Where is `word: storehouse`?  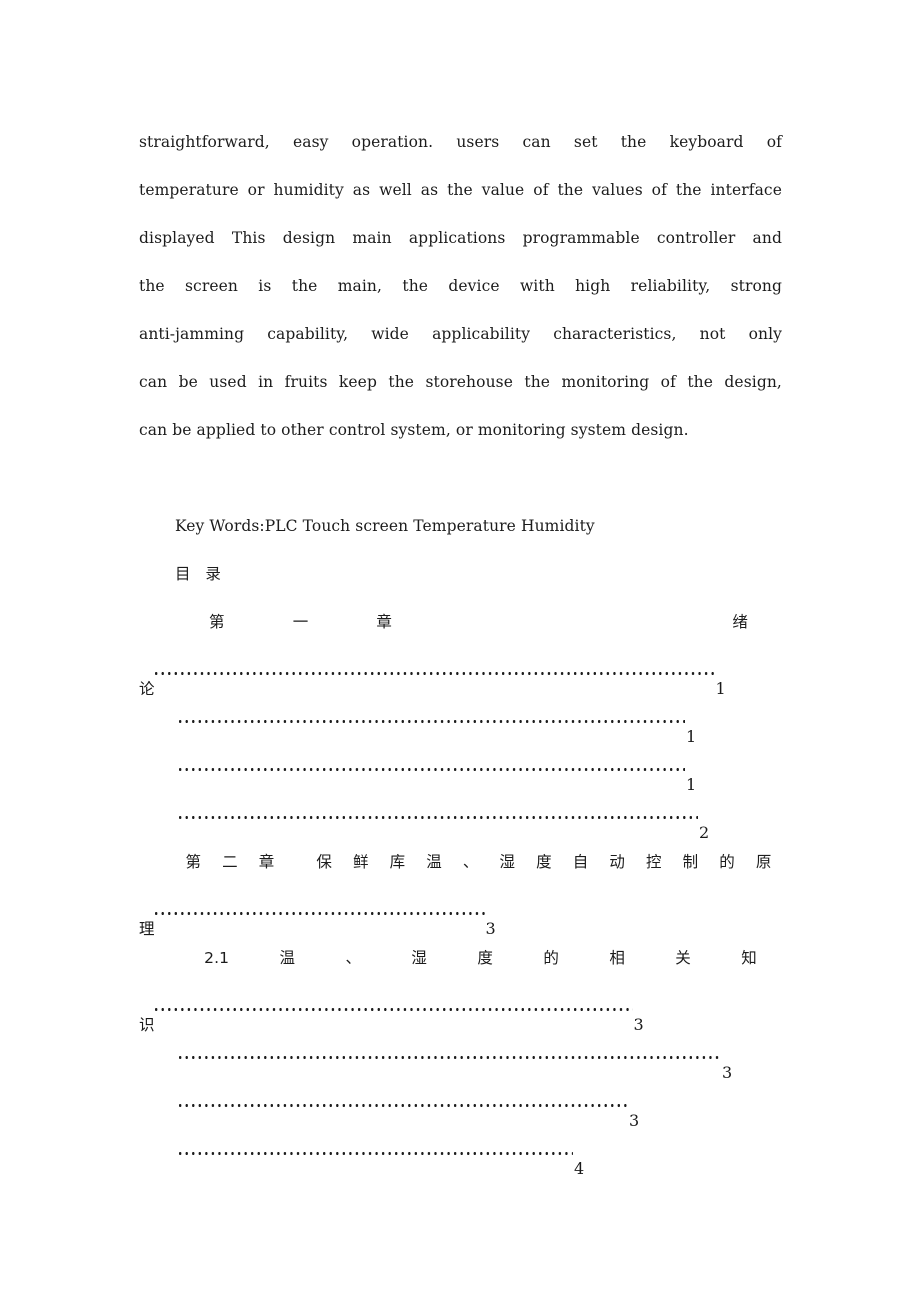 word: storehouse is located at coordinates (469, 382).